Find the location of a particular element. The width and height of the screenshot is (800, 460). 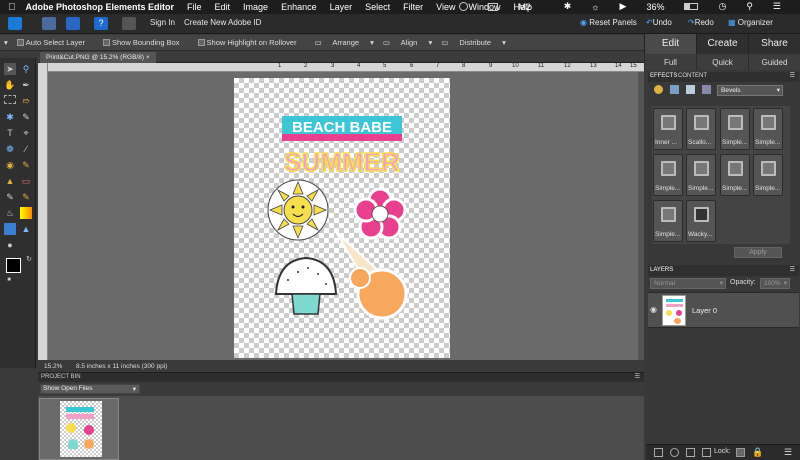

layer-styles-icon is located at coordinates (674, 89).